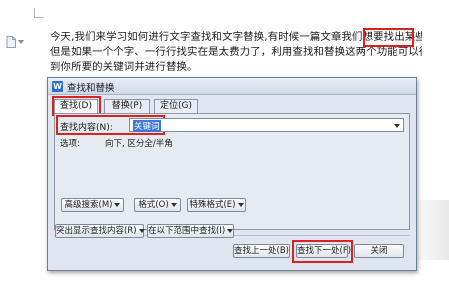  Describe the element at coordinates (153, 205) in the screenshot. I see `format-label: 格式(O)` at that location.